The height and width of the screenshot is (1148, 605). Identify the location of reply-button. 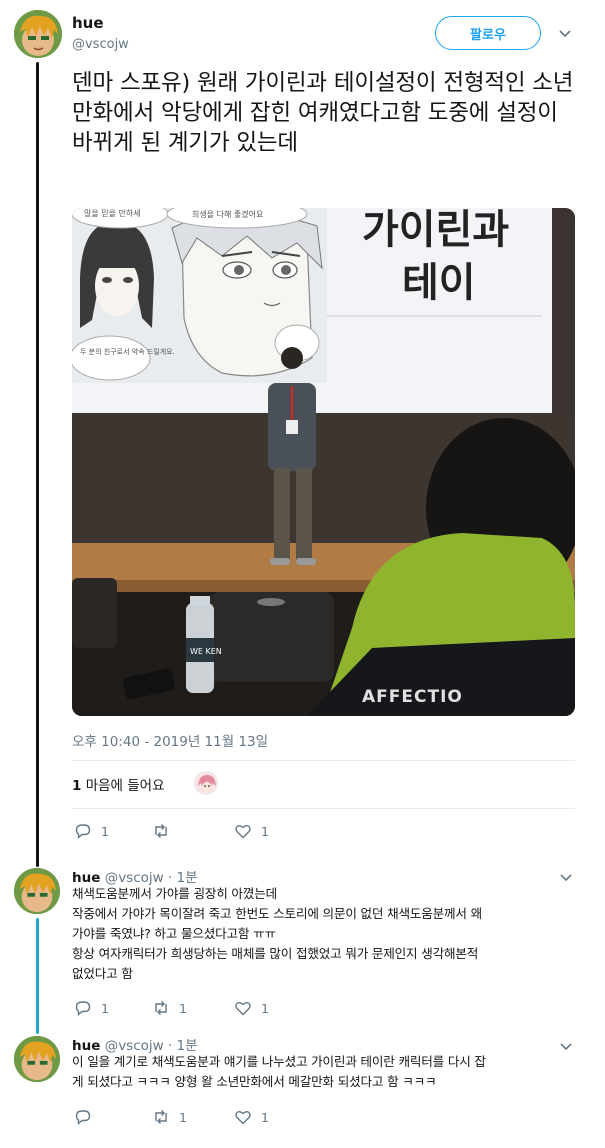
(87, 1117).